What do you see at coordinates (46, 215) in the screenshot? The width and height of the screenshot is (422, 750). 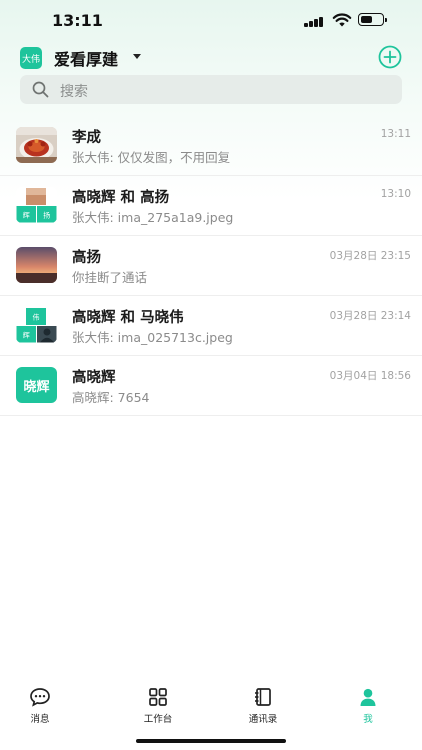 I see `avatar-tile-text: 扬` at bounding box center [46, 215].